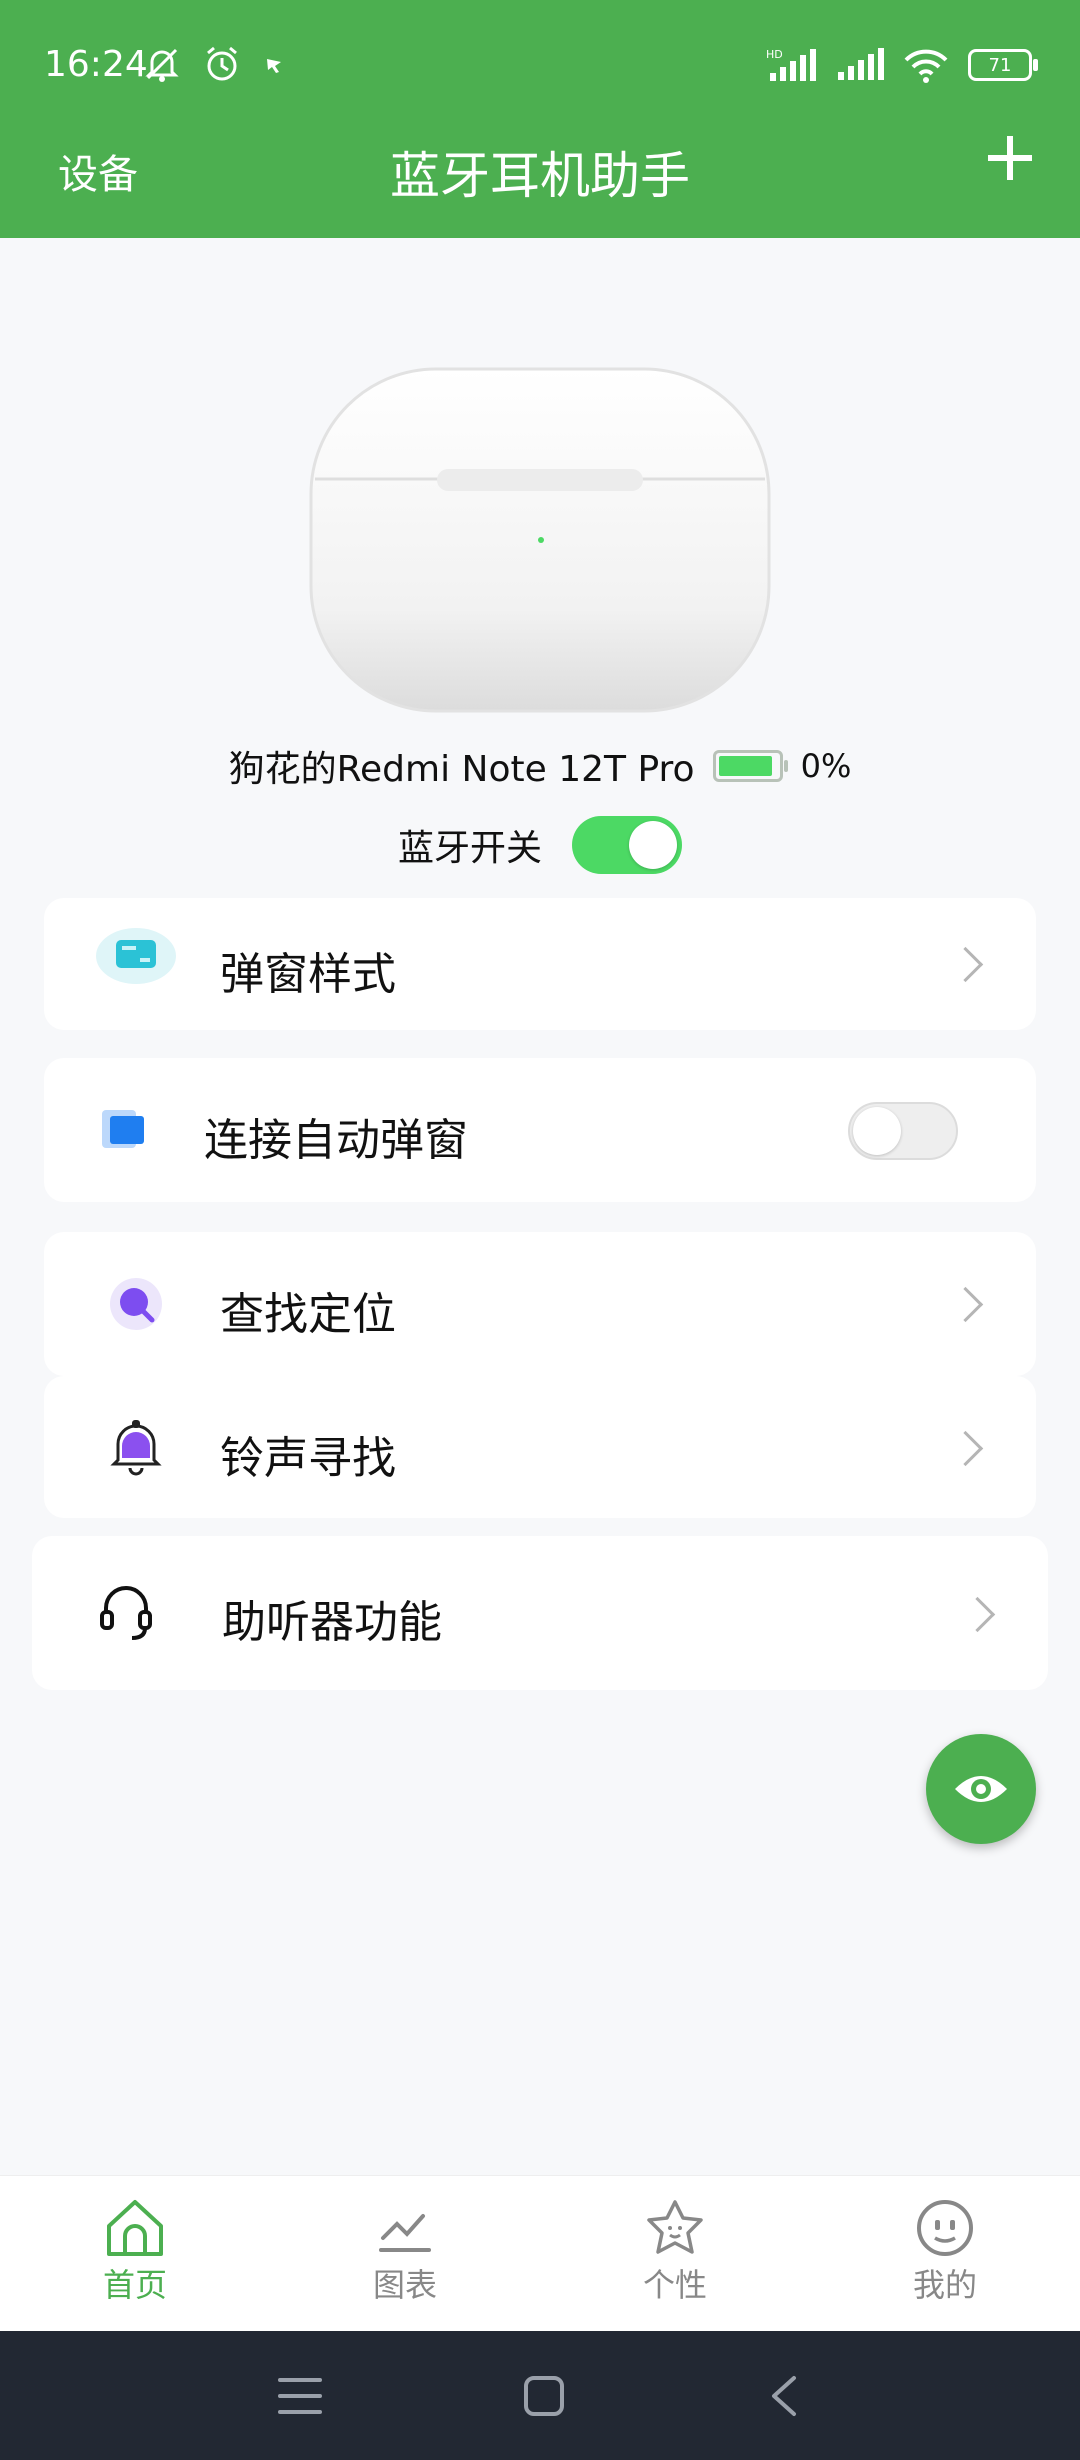 This screenshot has height=2460, width=1080. I want to click on tab-chart: 图表, so click(405, 2254).